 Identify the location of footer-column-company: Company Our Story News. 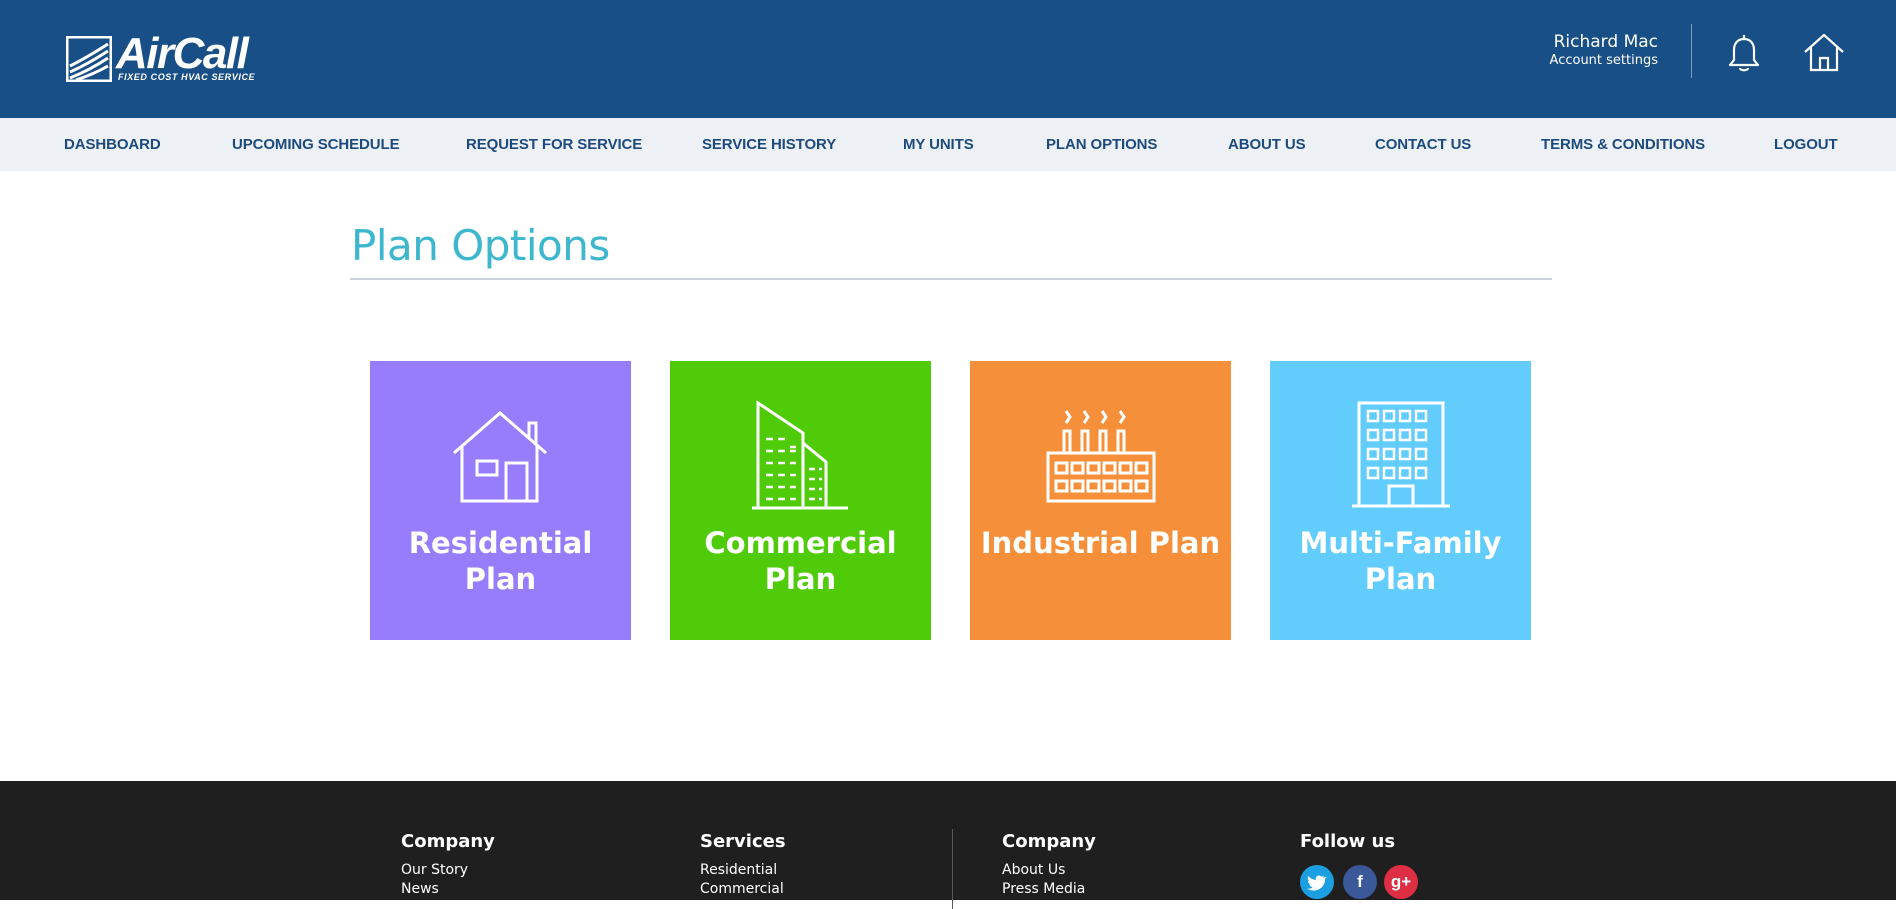
(448, 865).